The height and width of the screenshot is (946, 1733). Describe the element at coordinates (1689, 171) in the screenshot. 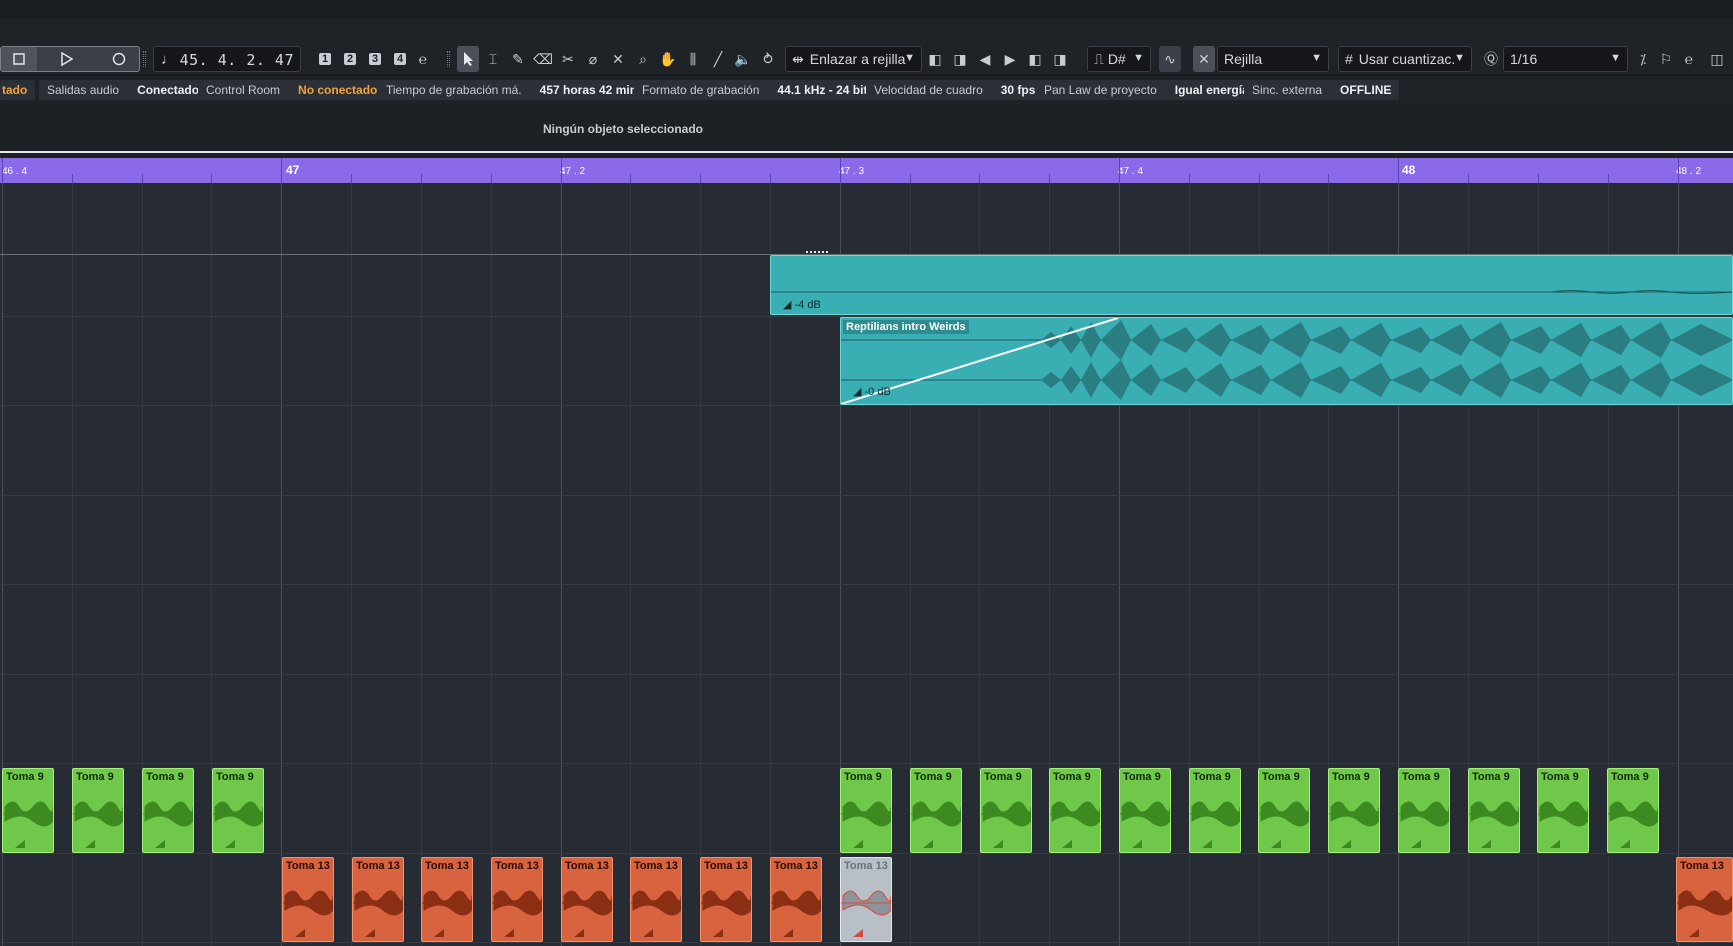

I see `ruler-label: 48 . 2` at that location.